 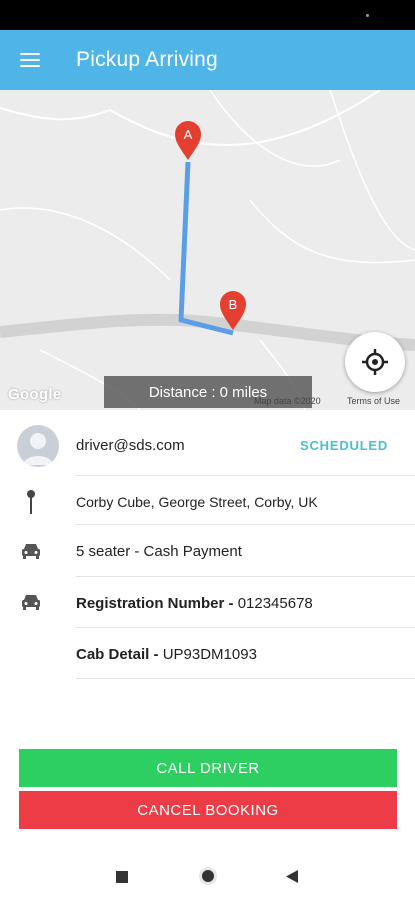 I want to click on cab-detail-label: Cab Detail -, so click(x=117, y=654).